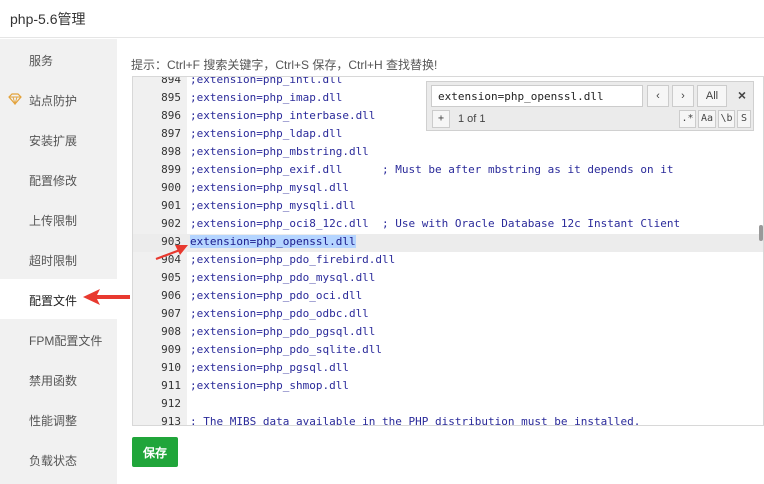 The width and height of the screenshot is (764, 484). I want to click on sidebar-item-disabled-functions: 禁用函数, so click(58, 379).